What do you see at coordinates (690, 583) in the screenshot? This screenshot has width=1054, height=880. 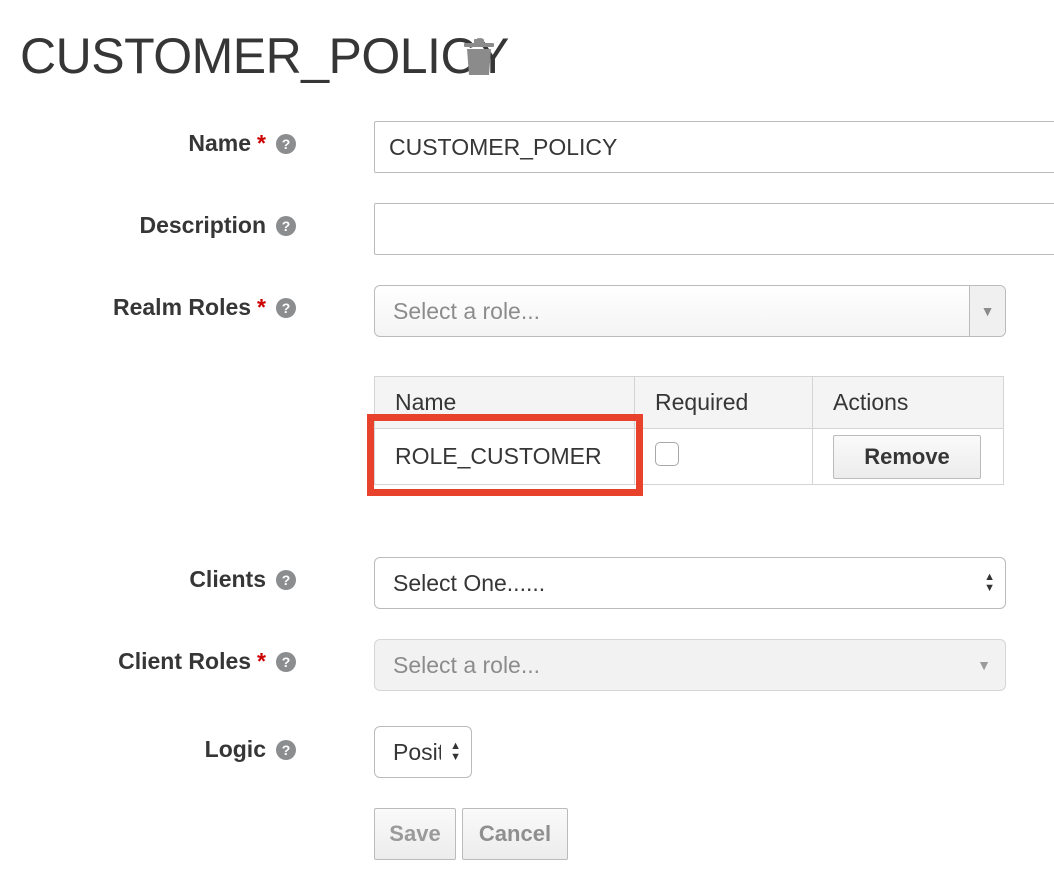 I see `clients-select: Select One...... ▲ ▼` at bounding box center [690, 583].